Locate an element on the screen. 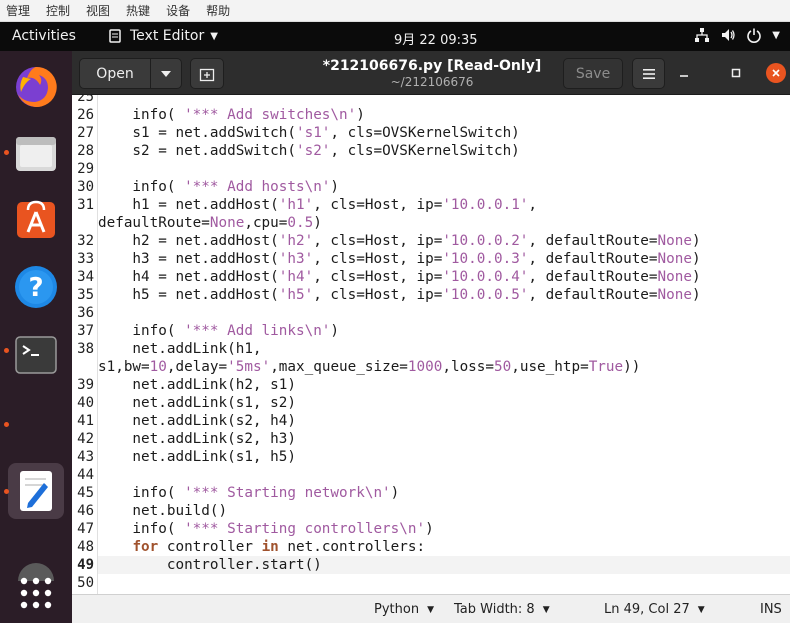 This screenshot has width=790, height=623. insert-mode-indicator: INS is located at coordinates (771, 609).